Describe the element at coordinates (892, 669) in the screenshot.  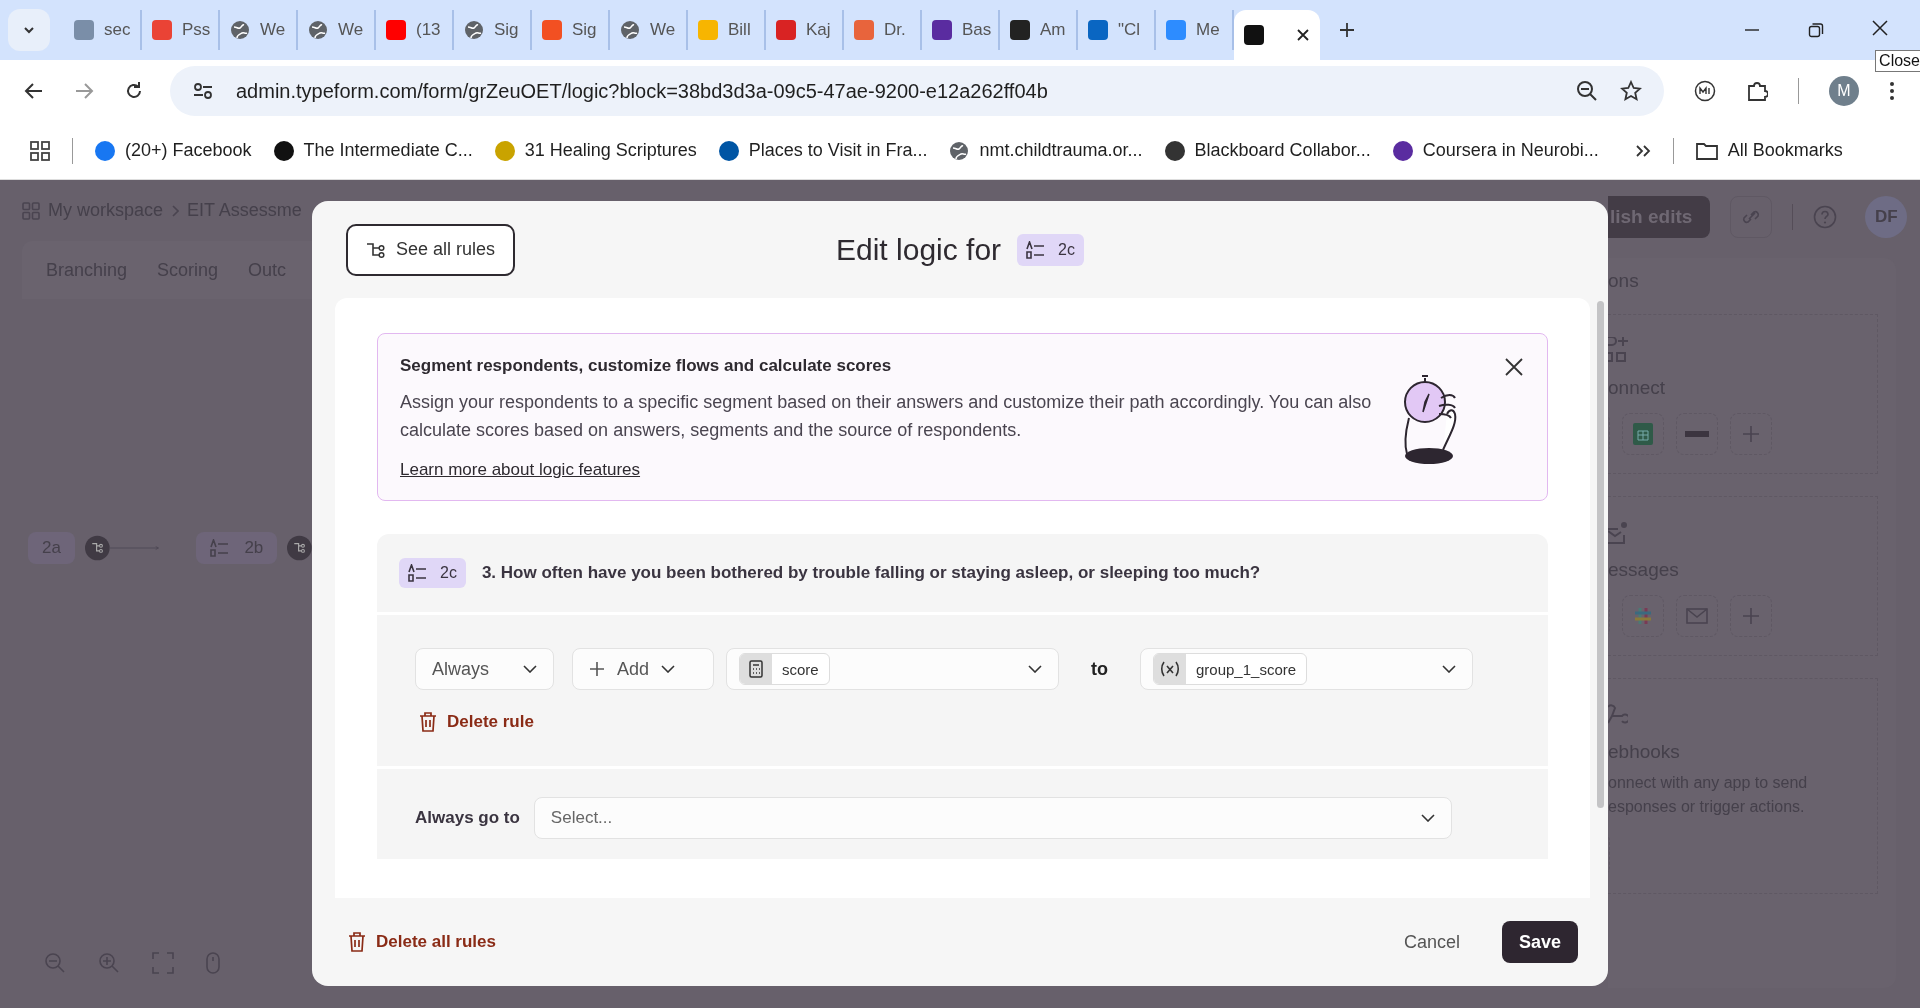
I see `source-dropdown: score` at that location.